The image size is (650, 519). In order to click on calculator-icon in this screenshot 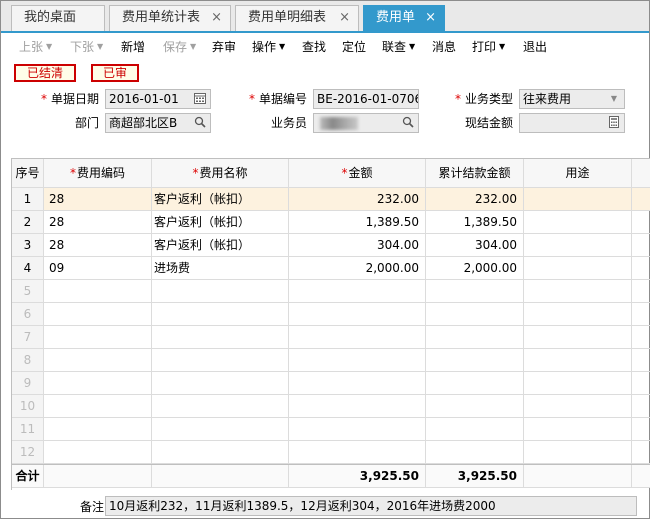, I will do `click(614, 123)`.